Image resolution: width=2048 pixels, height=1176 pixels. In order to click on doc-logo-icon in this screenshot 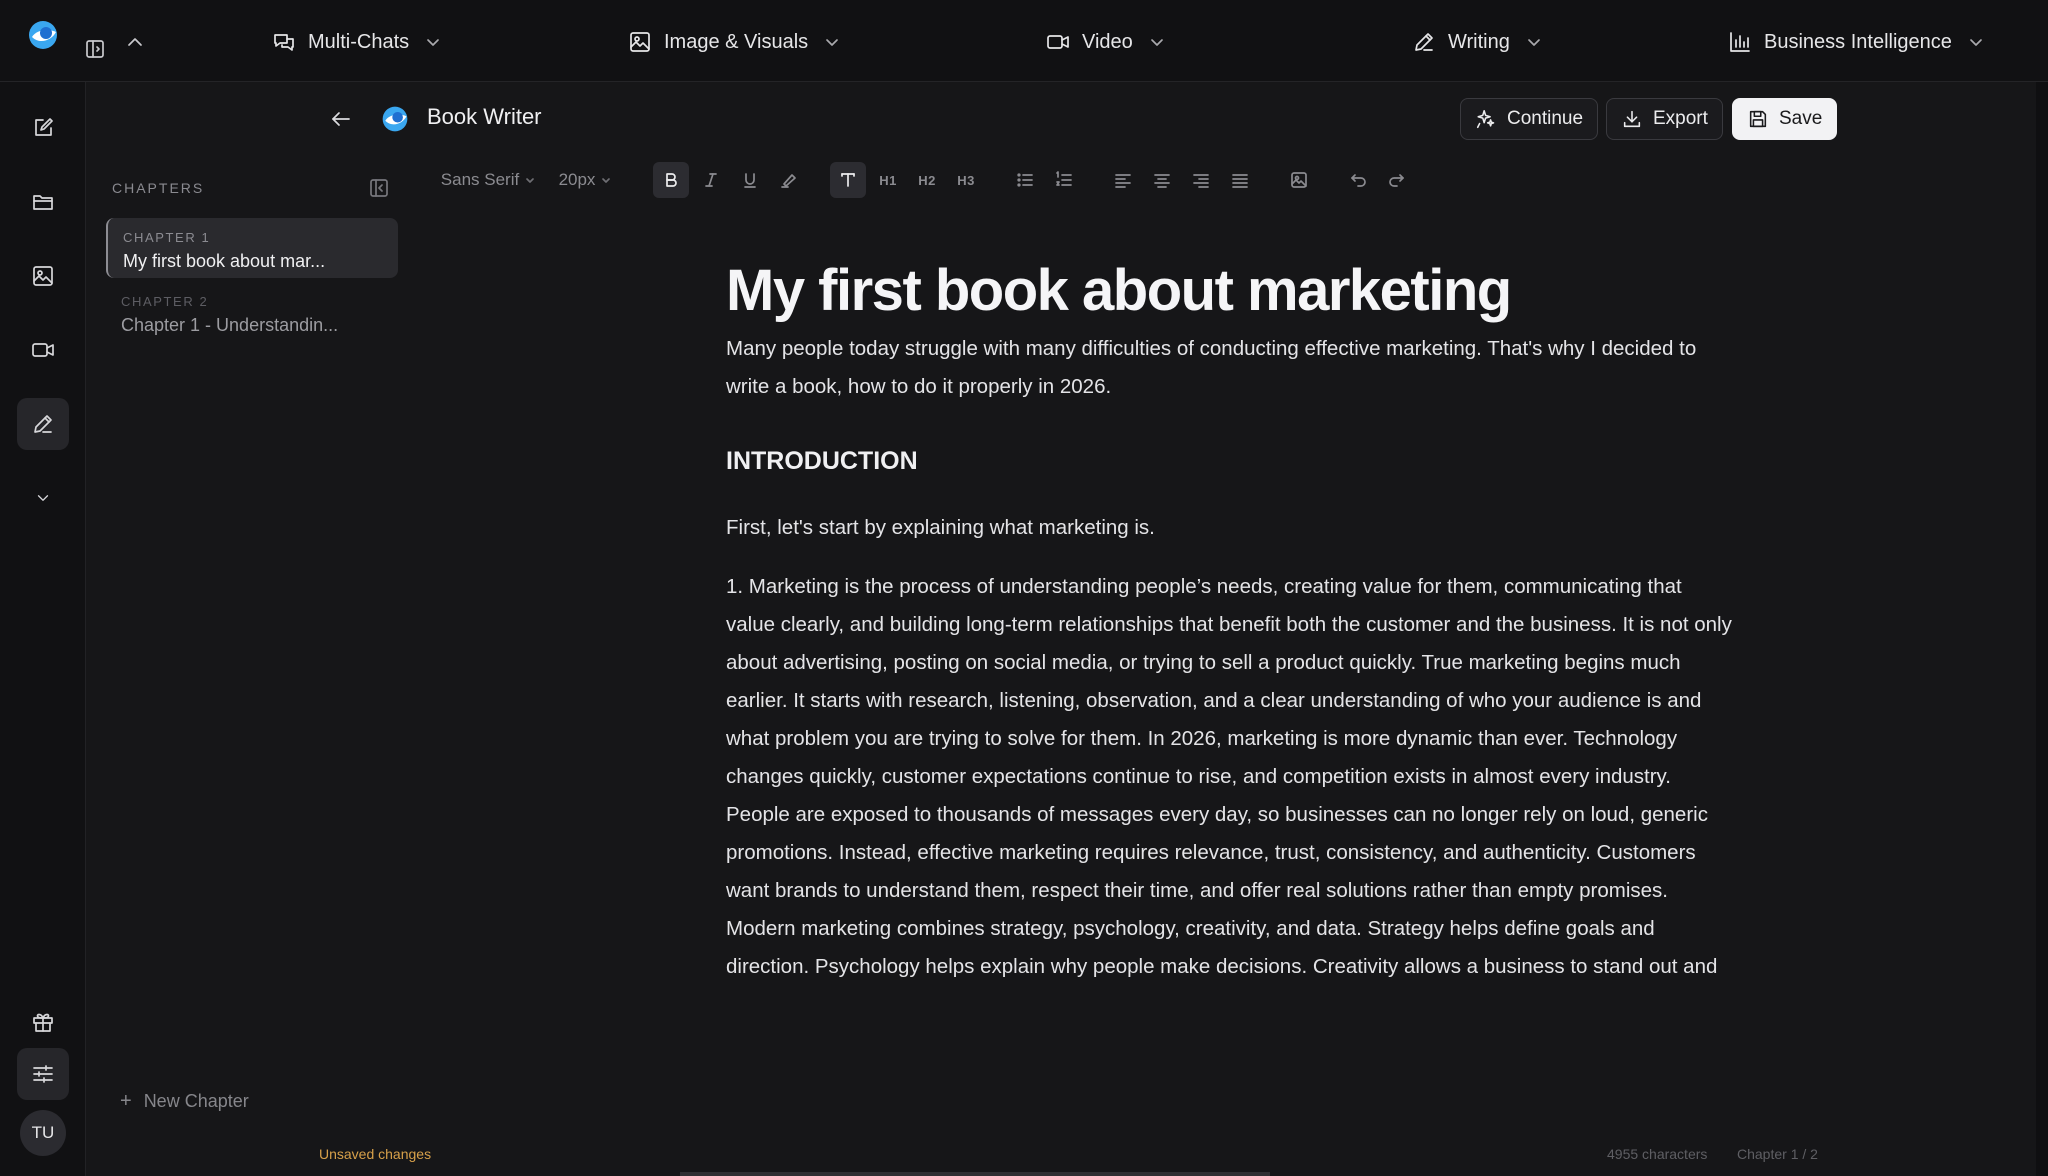, I will do `click(395, 119)`.